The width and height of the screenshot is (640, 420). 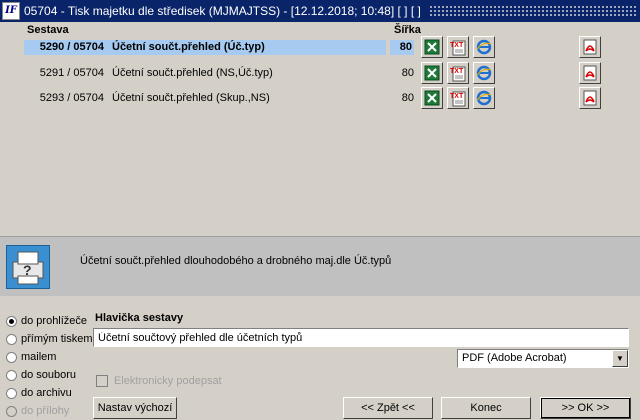 I want to click on report-name: Účetní součt.přehled (NS,Úč.typ), so click(x=192, y=73).